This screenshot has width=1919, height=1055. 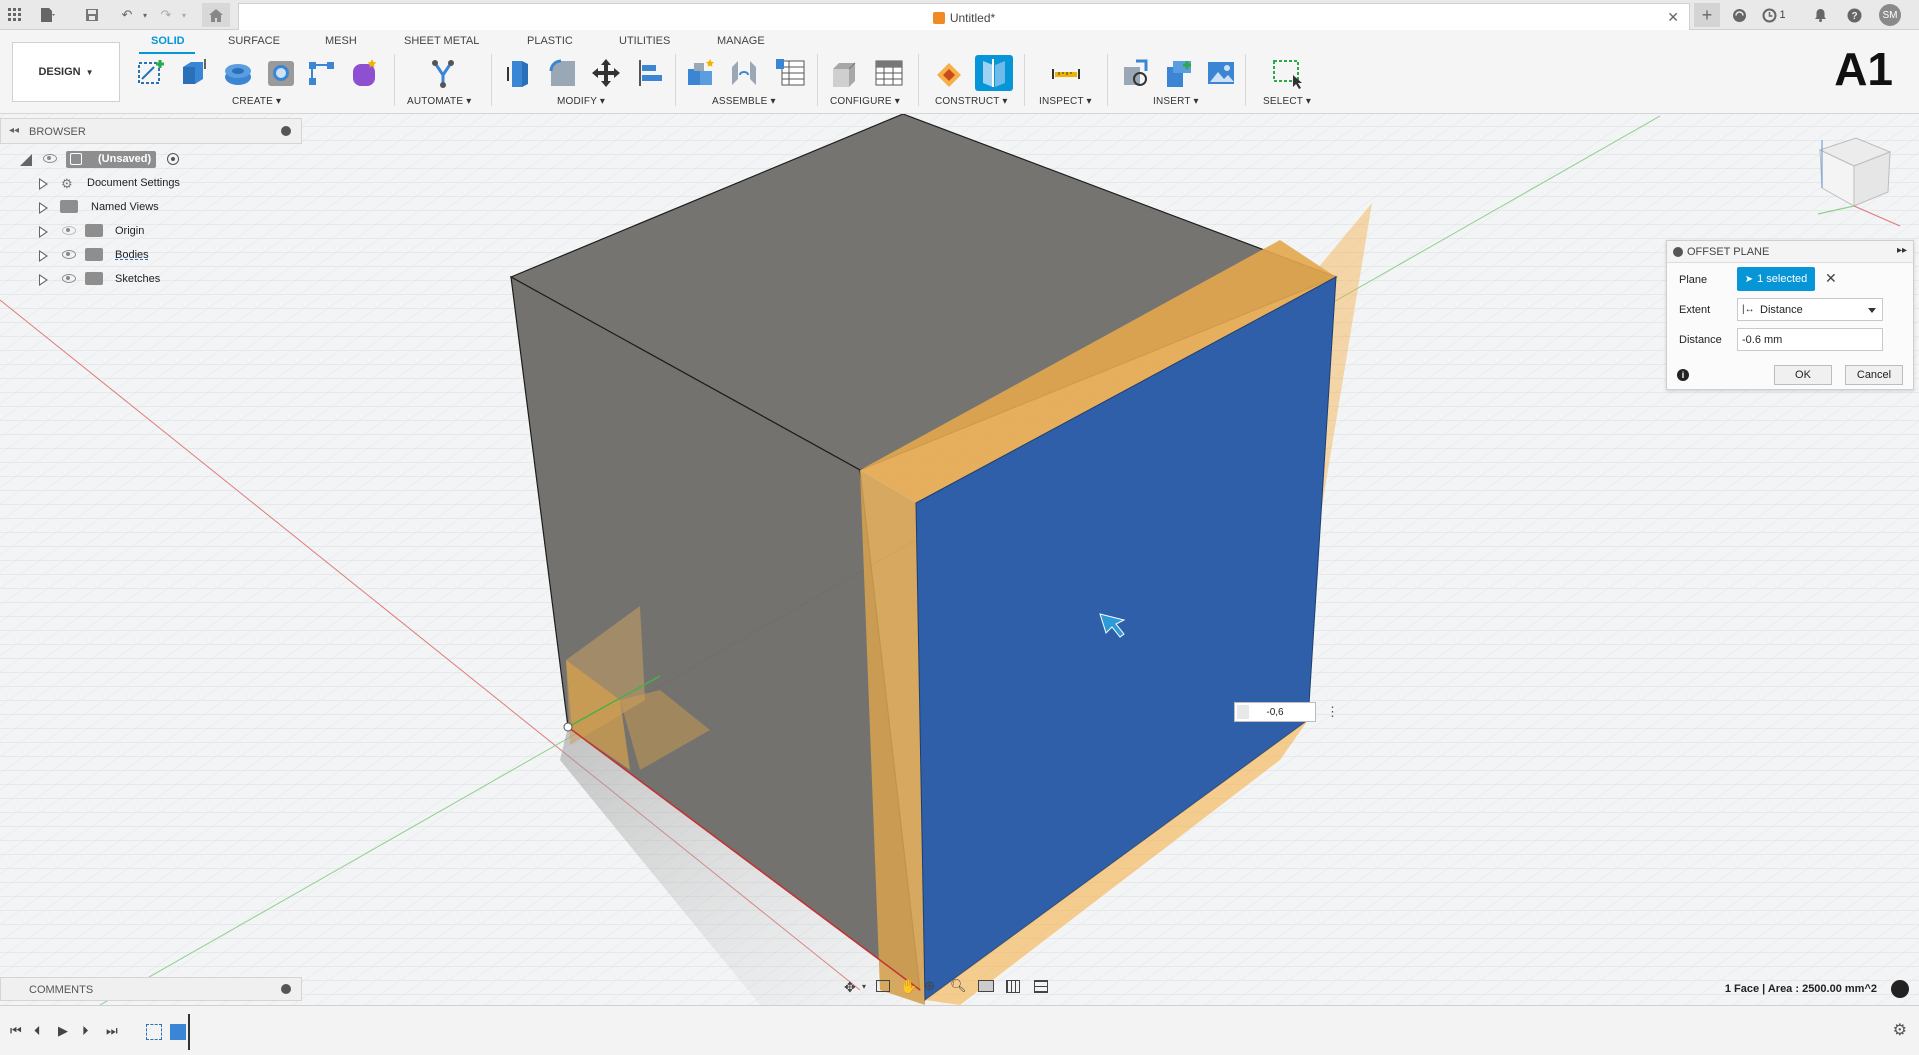 What do you see at coordinates (152, 73) in the screenshot?
I see `create-sketch-icon` at bounding box center [152, 73].